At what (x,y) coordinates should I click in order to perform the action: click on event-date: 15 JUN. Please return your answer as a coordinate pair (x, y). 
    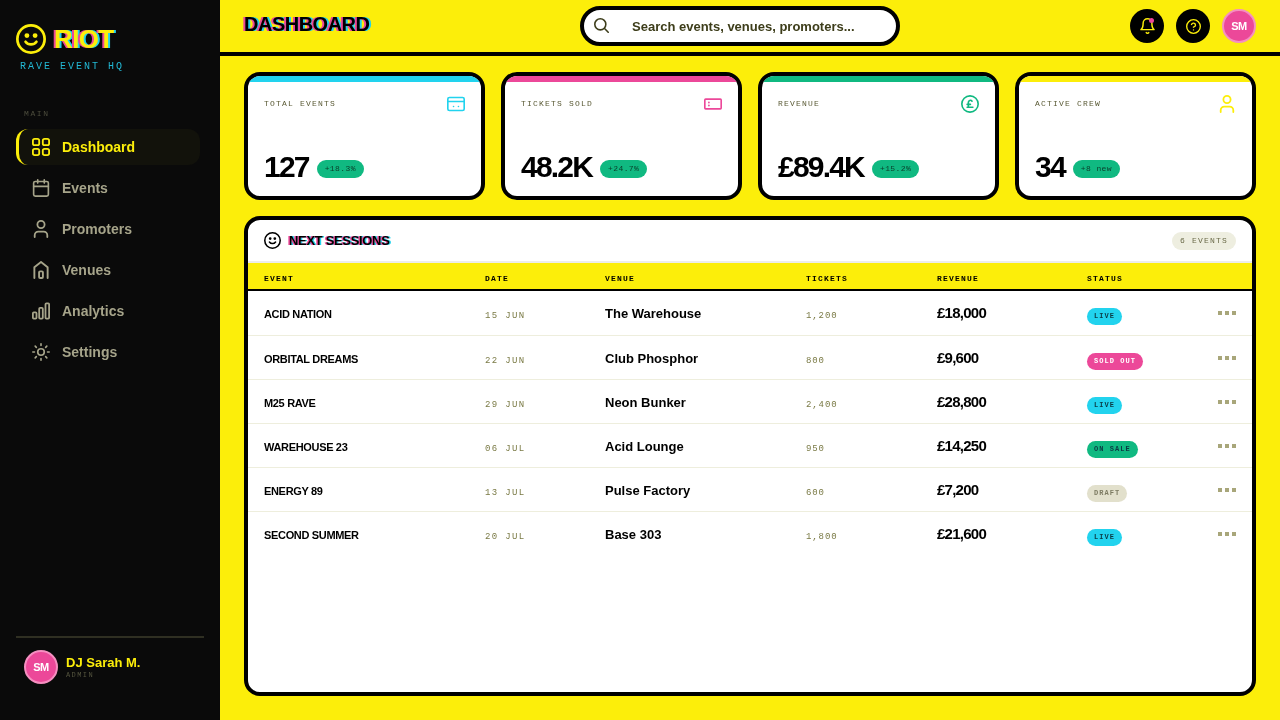
    Looking at the image, I should click on (505, 316).